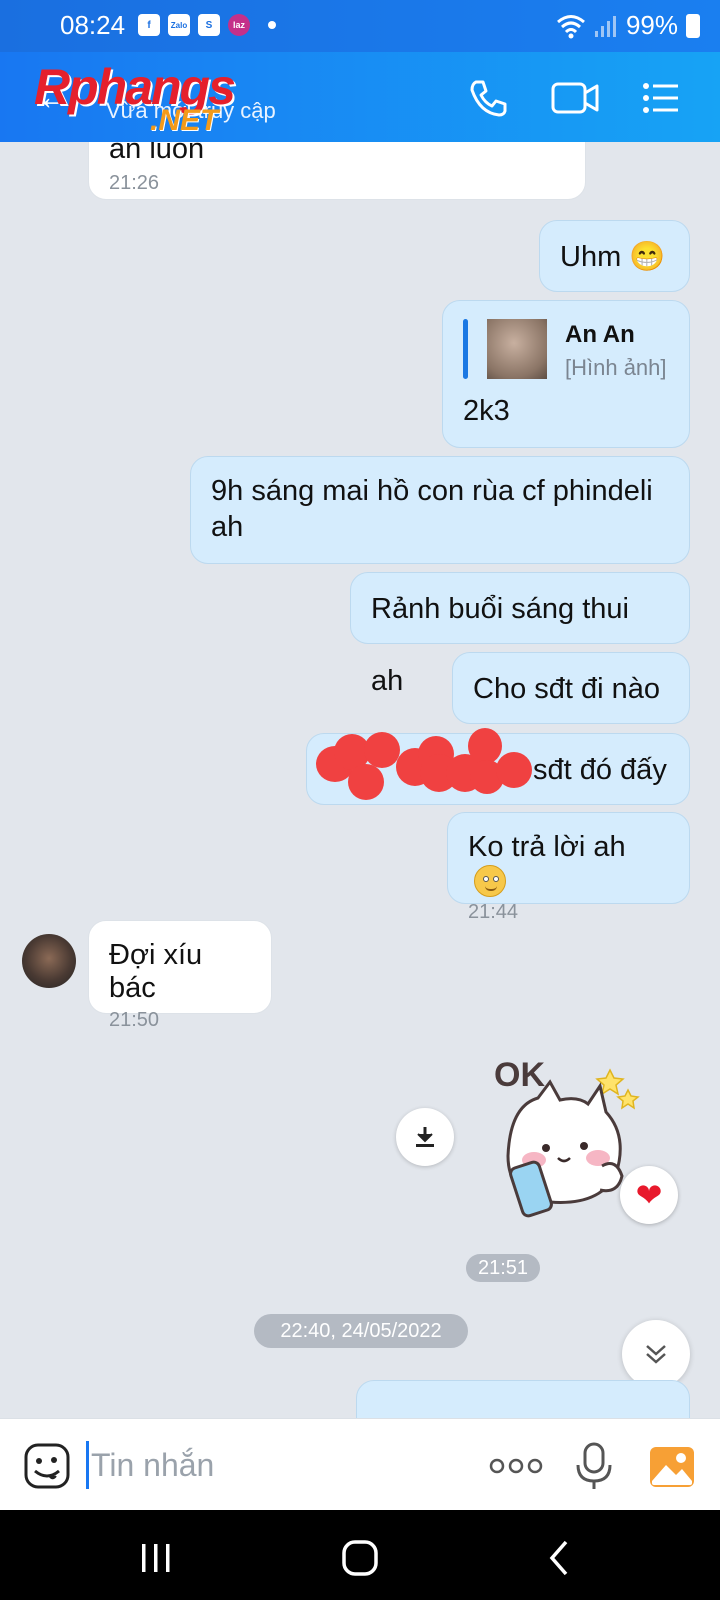  I want to click on battery-icon, so click(693, 25).